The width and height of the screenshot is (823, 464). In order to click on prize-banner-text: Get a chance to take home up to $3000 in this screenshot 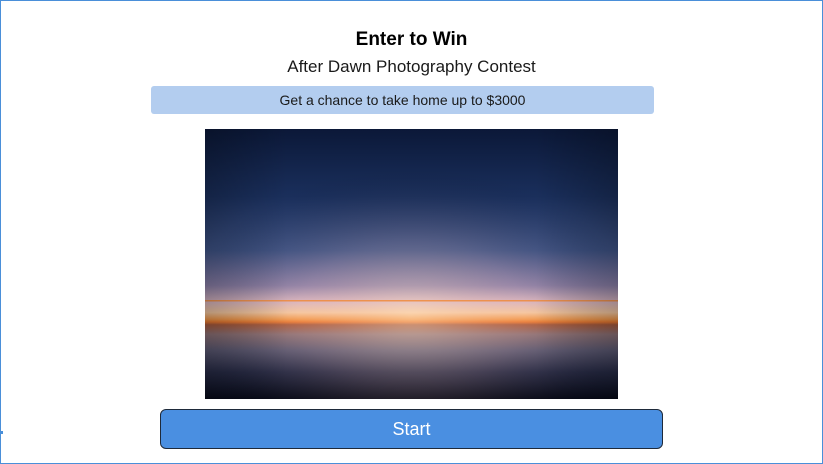, I will do `click(402, 100)`.